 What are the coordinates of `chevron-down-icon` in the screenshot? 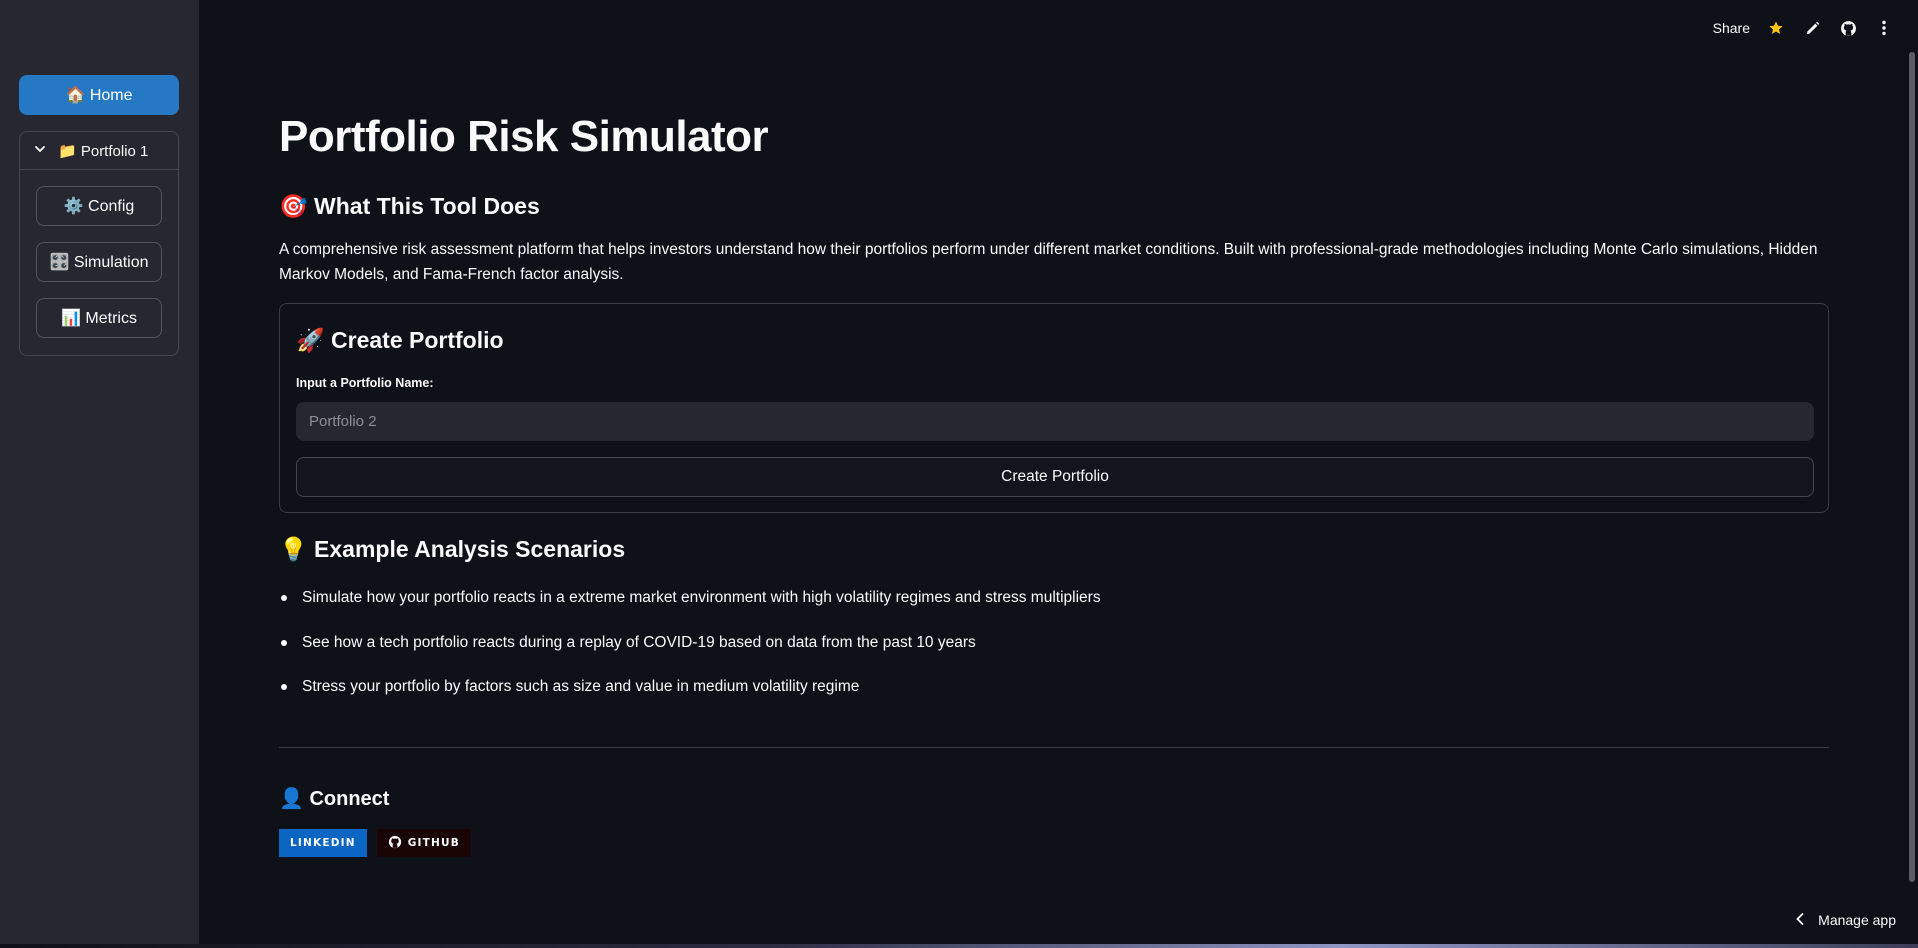 It's located at (40, 150).